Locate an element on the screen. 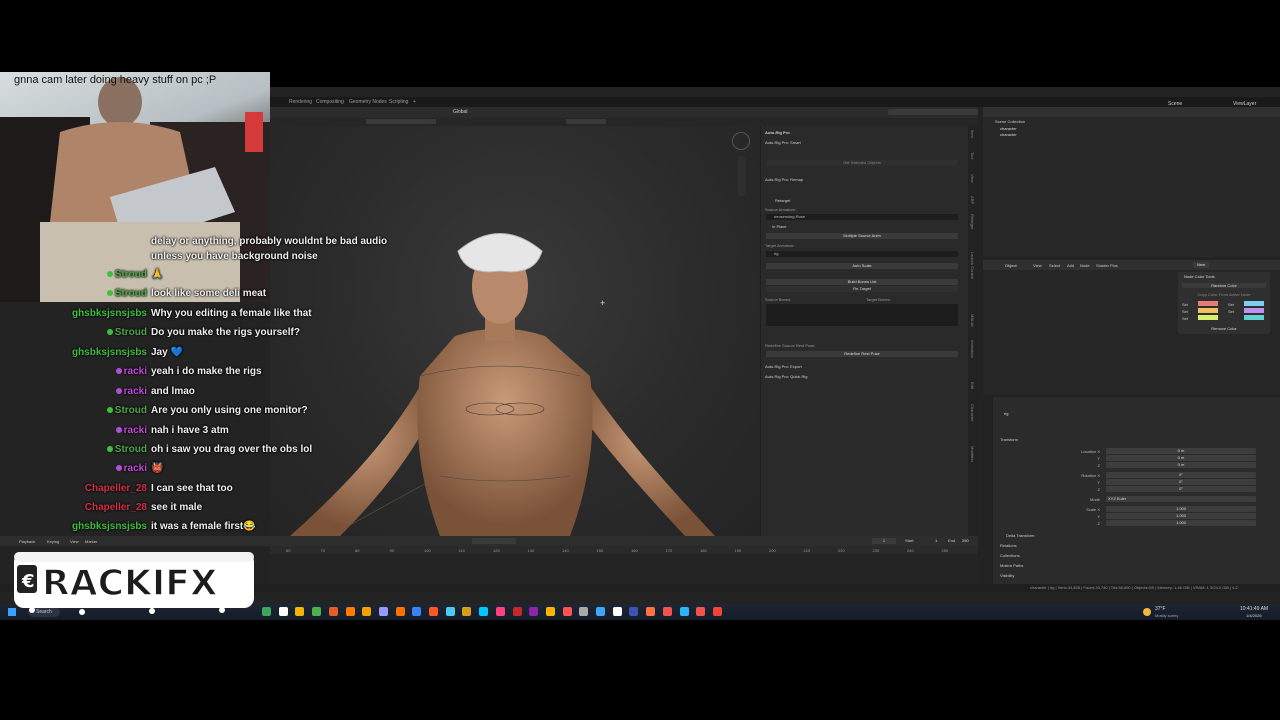  collections-section: Collections is located at coordinates (1010, 555).